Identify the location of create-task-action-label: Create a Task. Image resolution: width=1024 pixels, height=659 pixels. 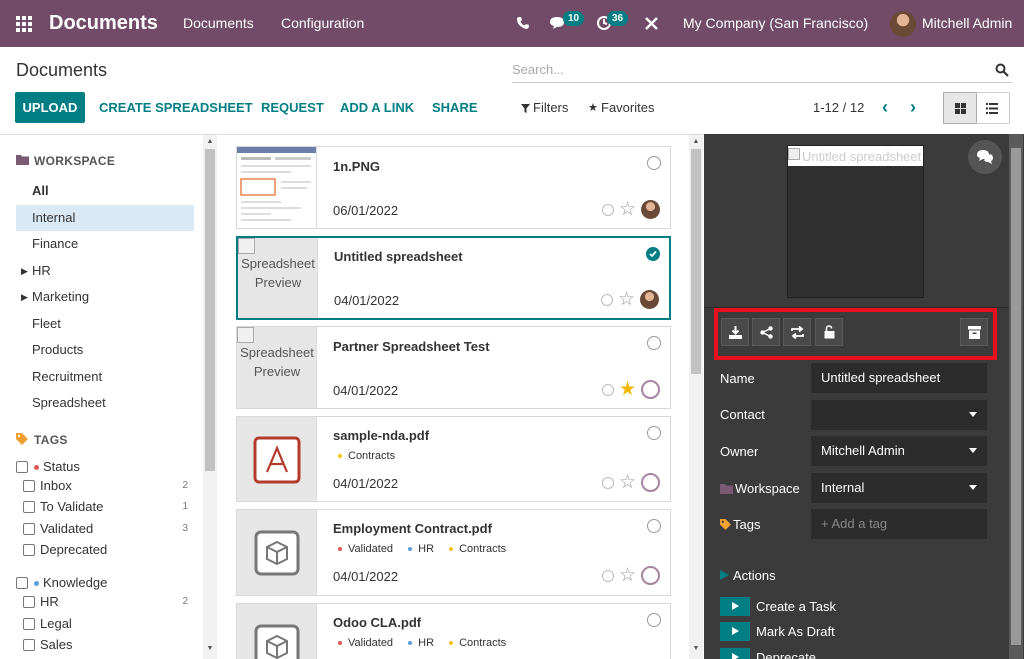
(796, 606).